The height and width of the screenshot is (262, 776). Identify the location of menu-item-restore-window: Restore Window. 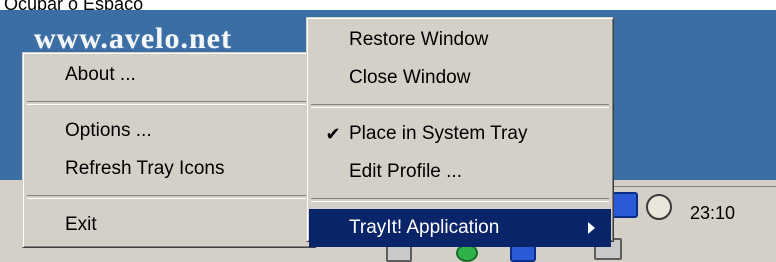
(460, 40).